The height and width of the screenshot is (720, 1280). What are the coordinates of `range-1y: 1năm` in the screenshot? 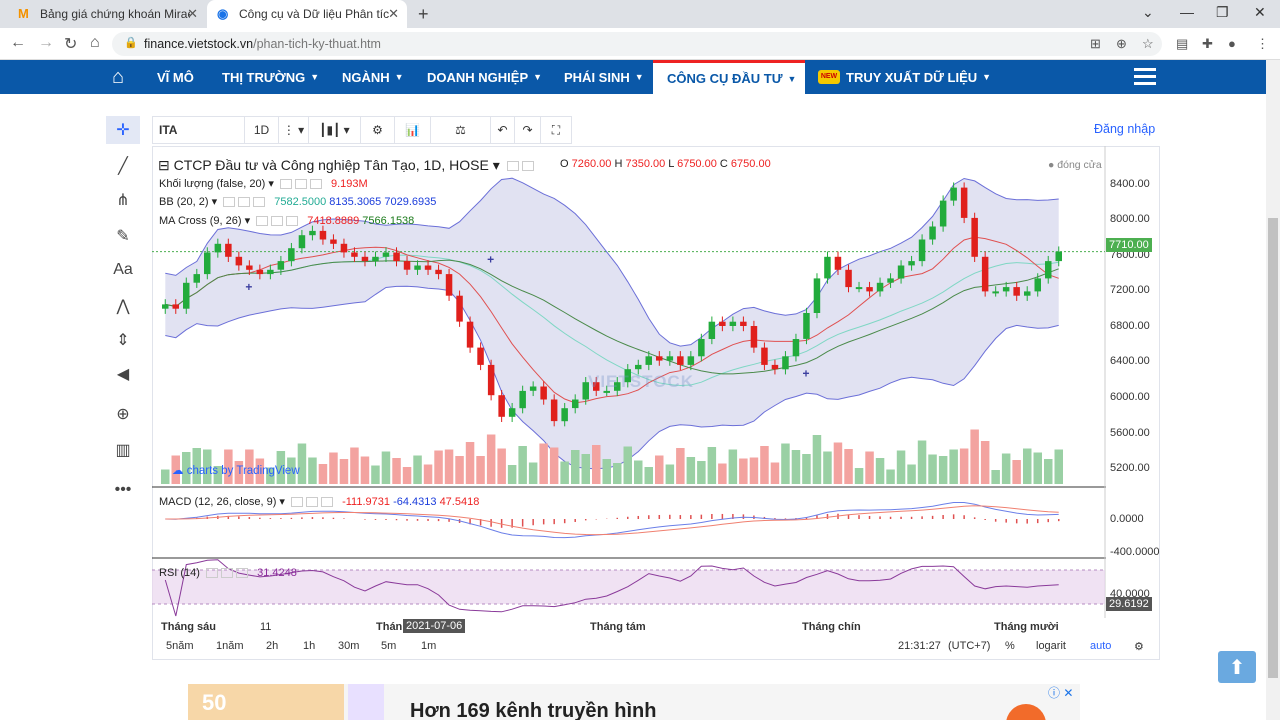 It's located at (230, 646).